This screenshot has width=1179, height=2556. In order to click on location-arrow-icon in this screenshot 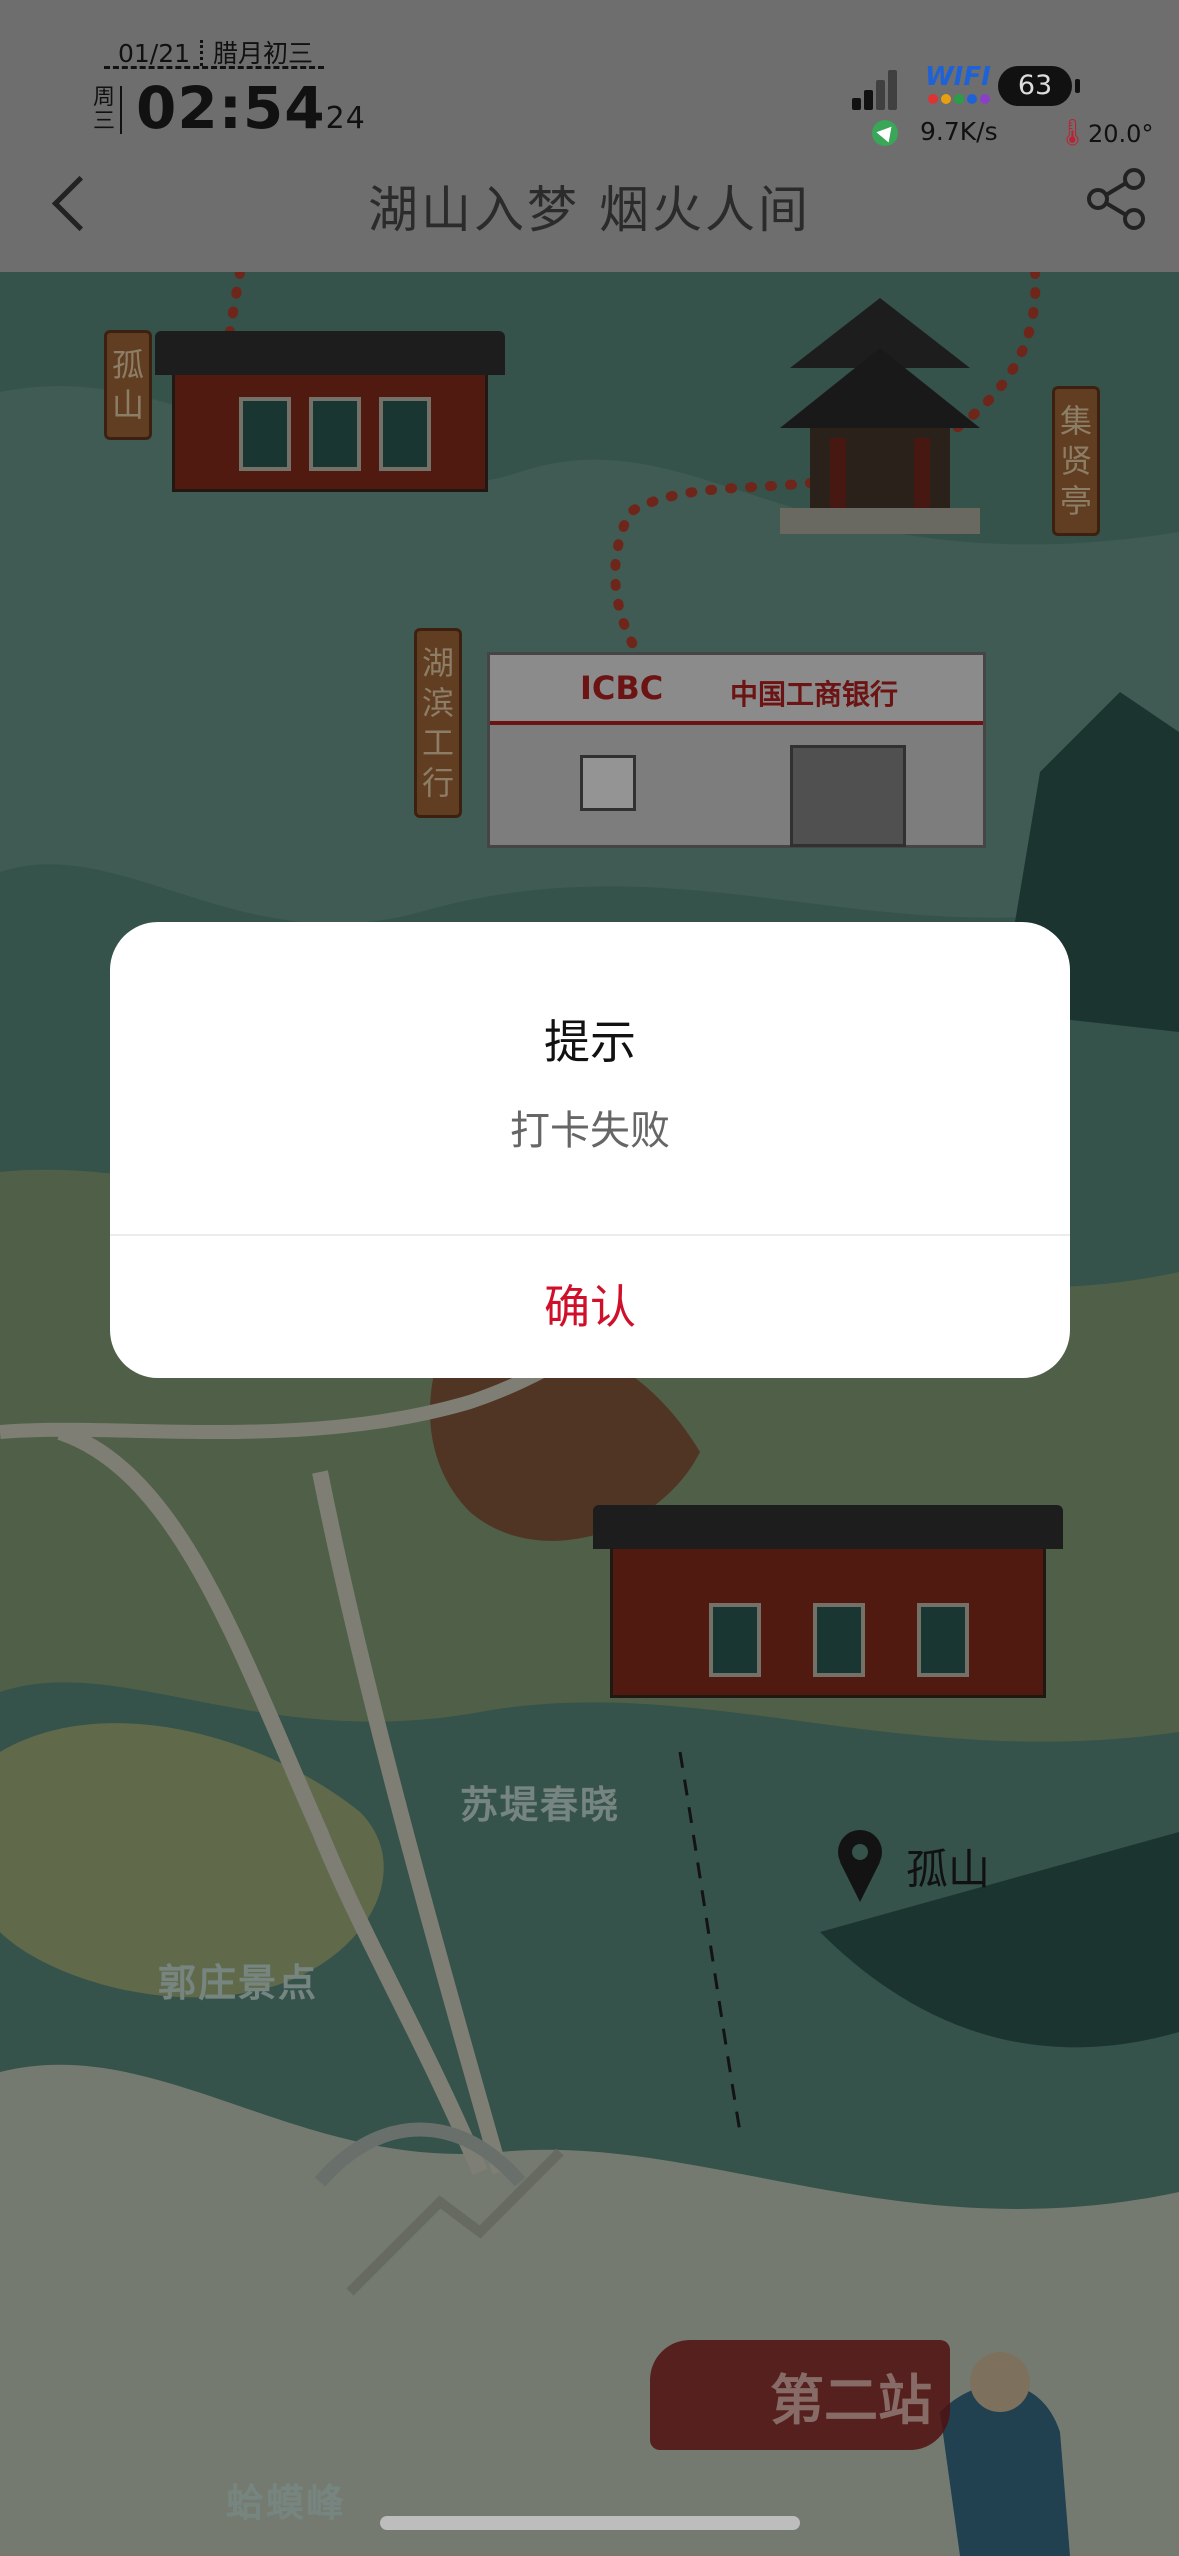, I will do `click(885, 133)`.